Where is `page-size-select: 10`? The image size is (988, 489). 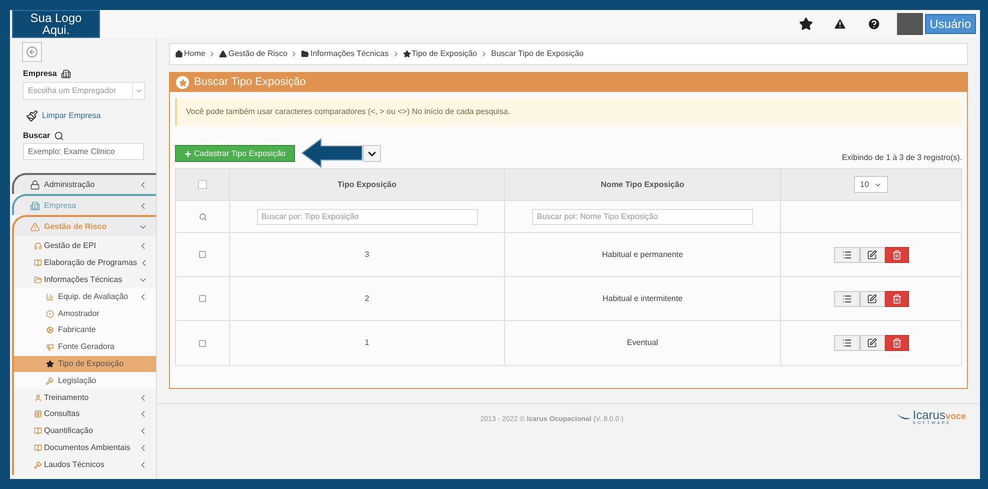 page-size-select: 10 is located at coordinates (871, 184).